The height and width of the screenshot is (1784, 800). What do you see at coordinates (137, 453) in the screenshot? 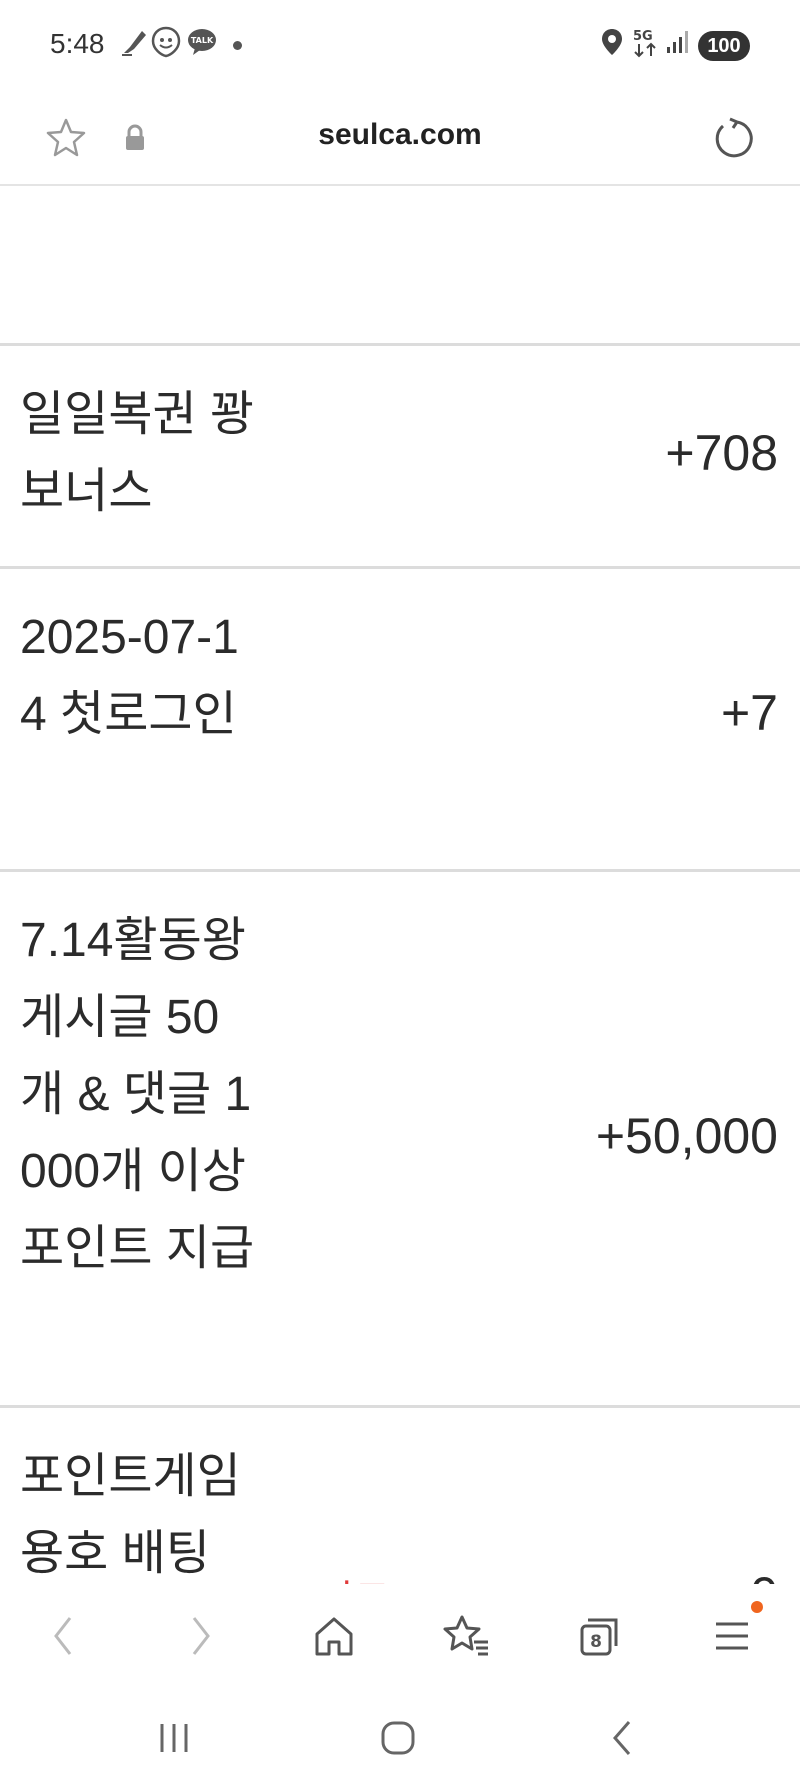
I see `row-description: 일일복권 꽝 보너스` at bounding box center [137, 453].